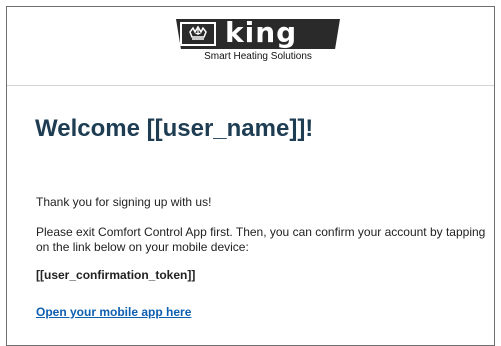  I want to click on logo-wordmark: king, so click(261, 32).